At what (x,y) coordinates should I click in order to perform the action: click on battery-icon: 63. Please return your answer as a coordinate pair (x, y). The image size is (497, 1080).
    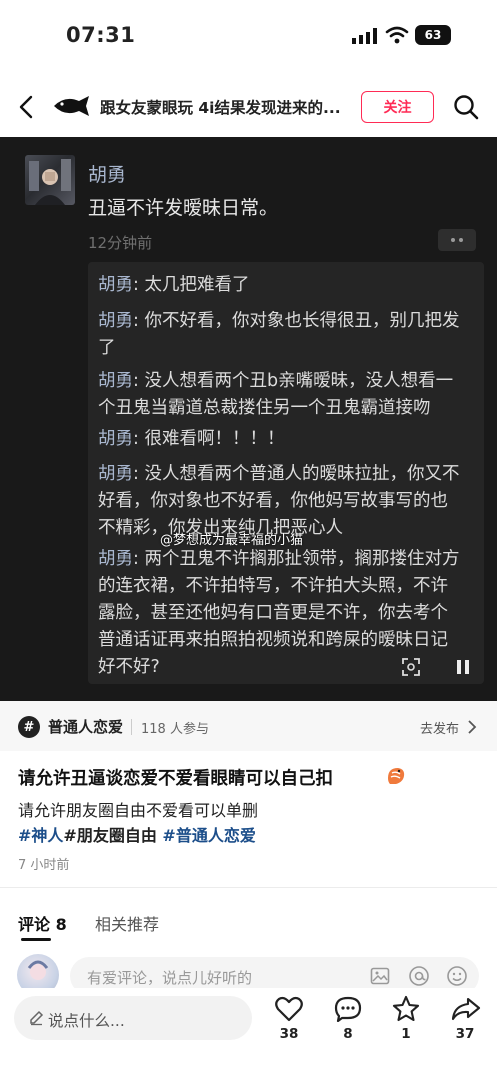
    Looking at the image, I should click on (433, 35).